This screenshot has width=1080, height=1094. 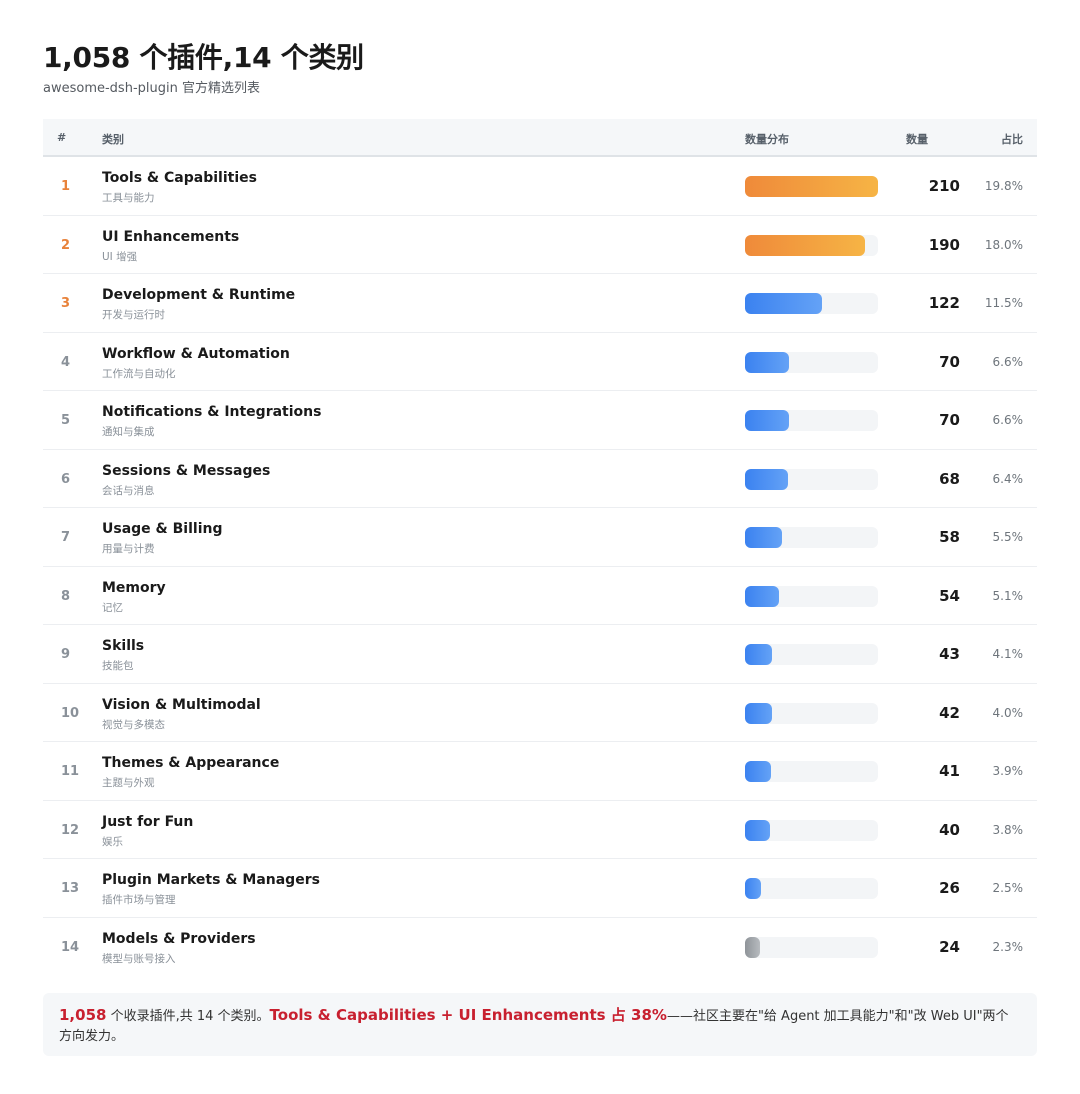 I want to click on row-count: 68, so click(x=949, y=478).